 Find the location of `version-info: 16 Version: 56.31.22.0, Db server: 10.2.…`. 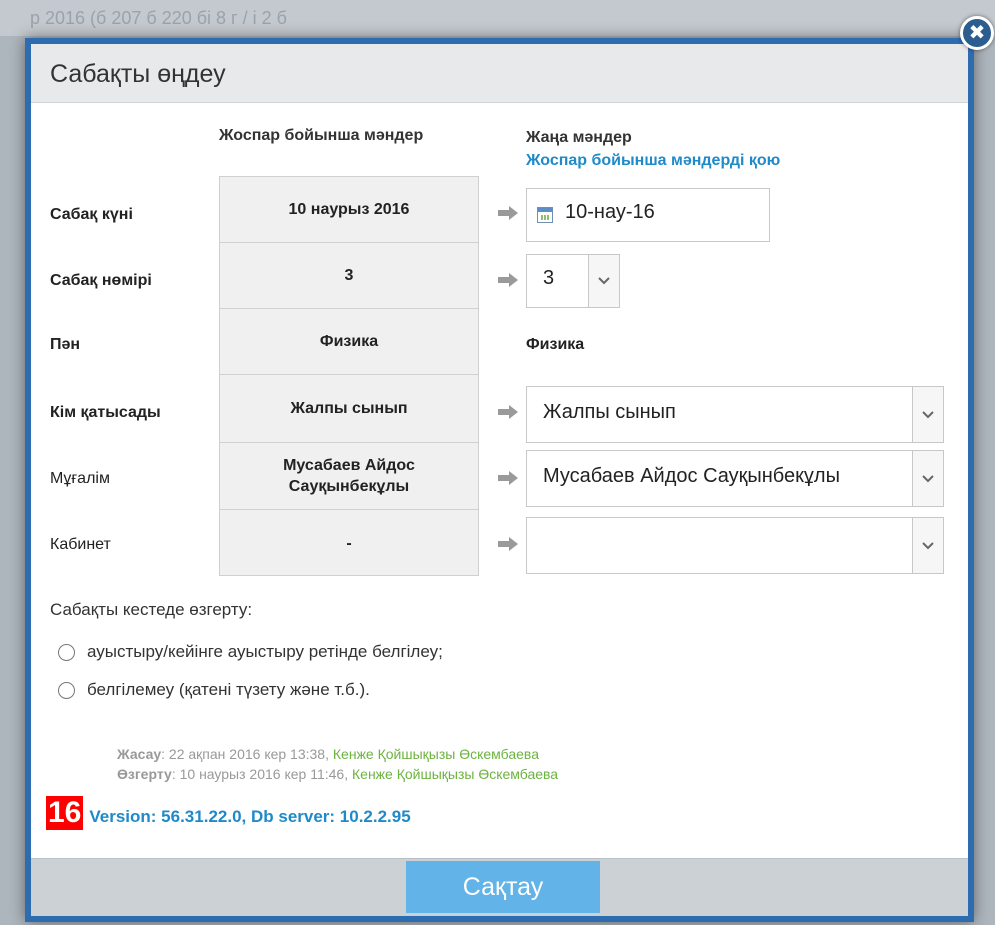

version-info: 16 Version: 56.31.22.0, Db server: 10.2.… is located at coordinates (228, 813).